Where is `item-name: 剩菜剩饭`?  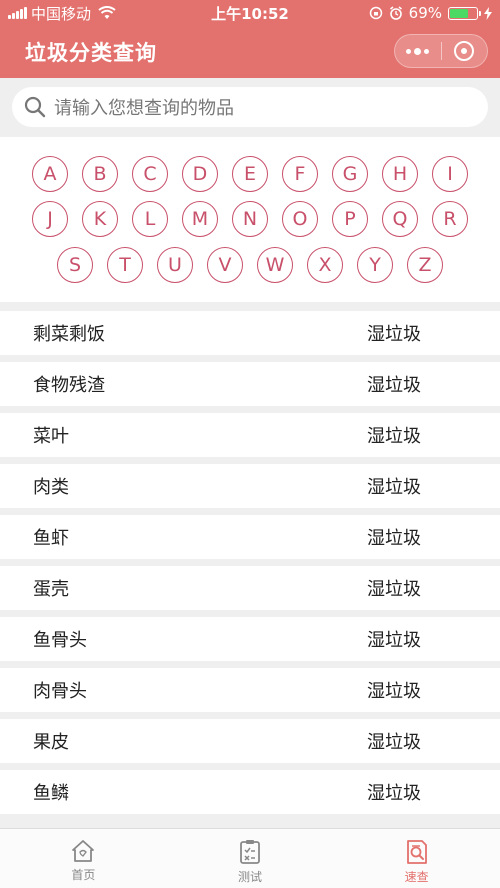
item-name: 剩菜剩饭 is located at coordinates (69, 334).